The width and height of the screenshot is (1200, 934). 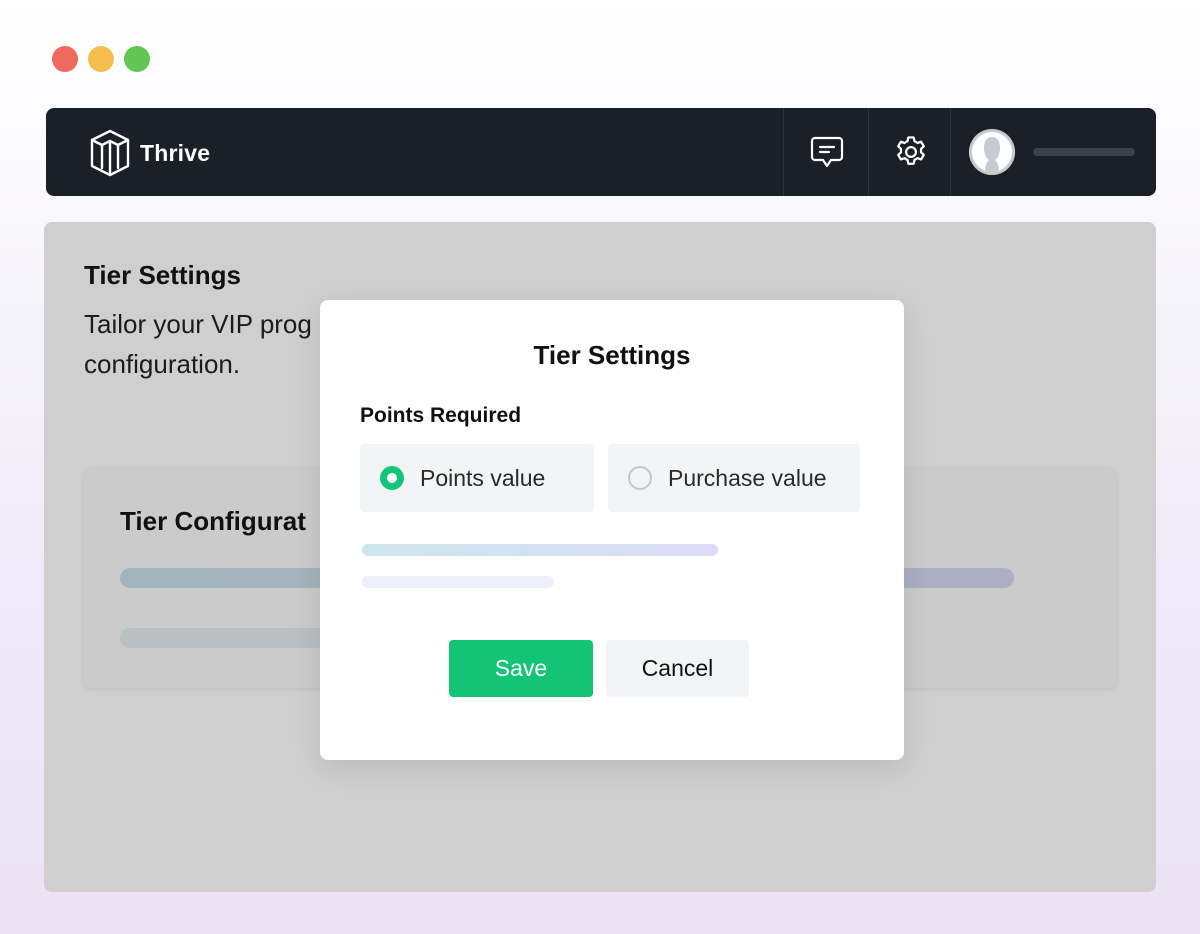 I want to click on brand: Thrive, so click(x=149, y=153).